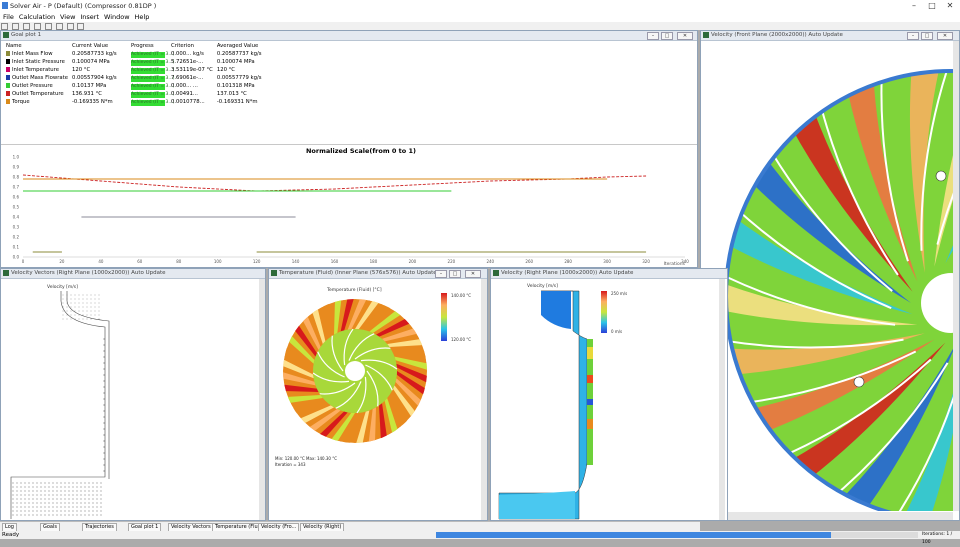  I want to click on maximize-button: □, so click(932, 6).